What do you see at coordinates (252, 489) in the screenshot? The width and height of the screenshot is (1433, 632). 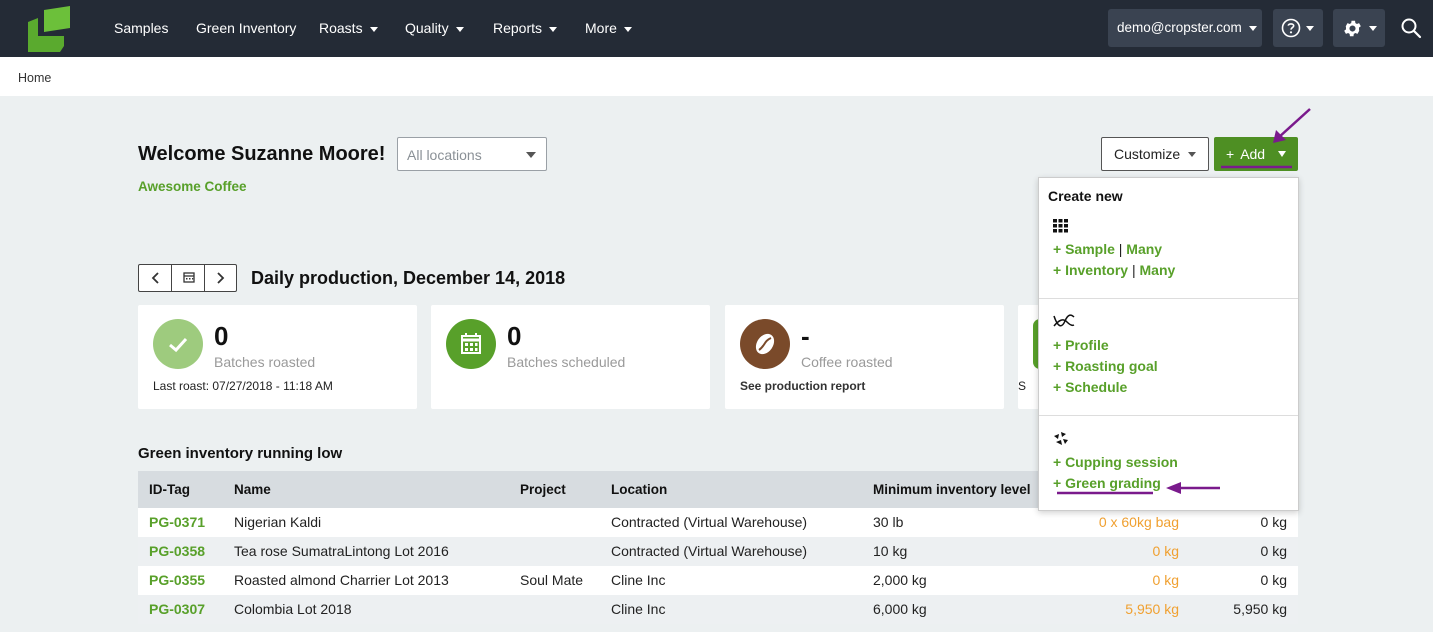 I see `column-header: Name` at bounding box center [252, 489].